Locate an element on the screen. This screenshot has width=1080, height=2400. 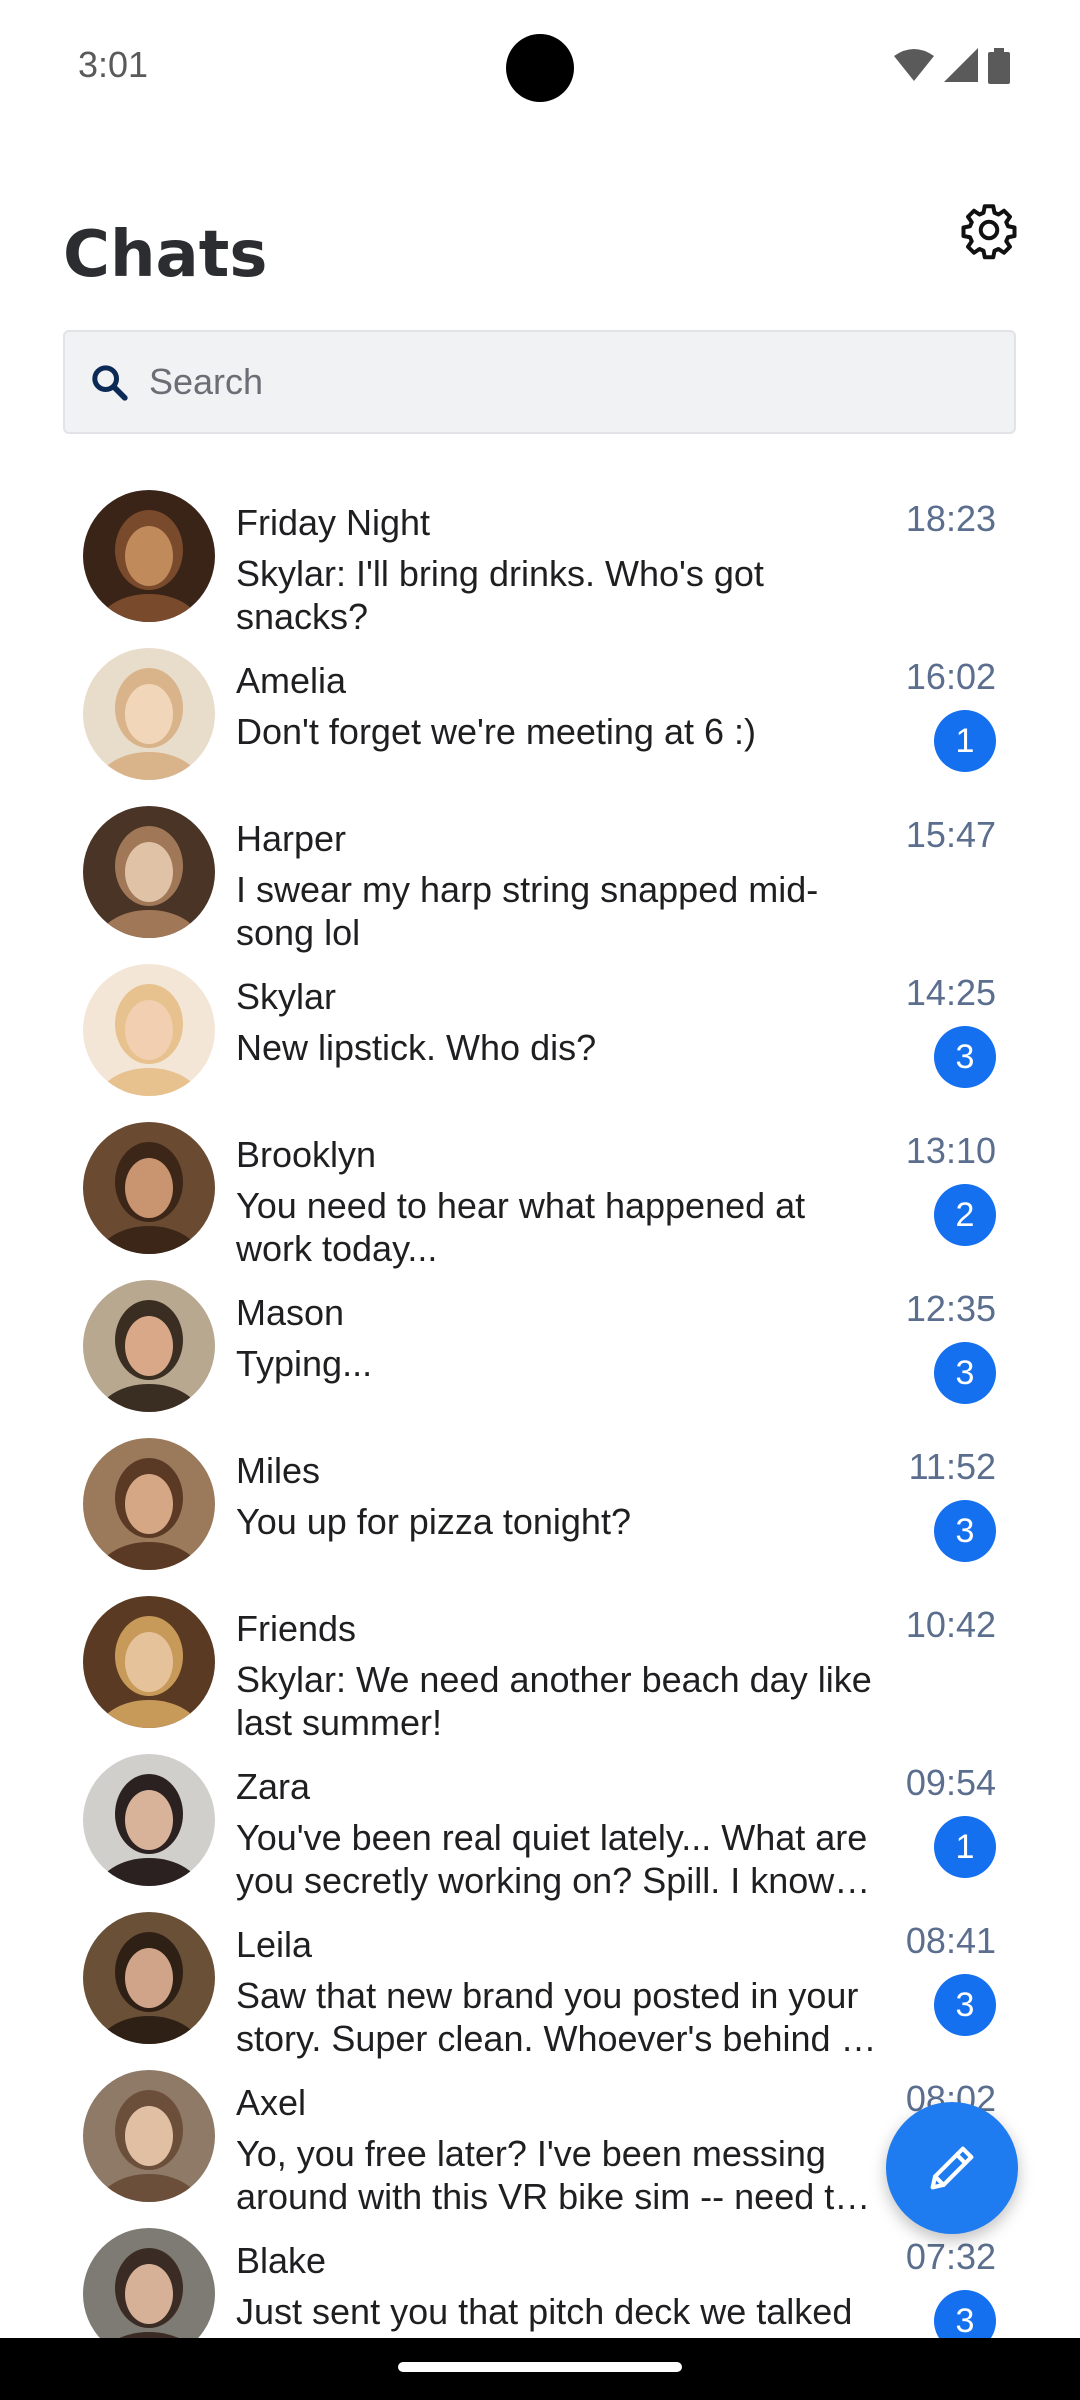
chat-item: Miles You up for pizza tonight? 11:52 3 is located at coordinates (540, 1507).